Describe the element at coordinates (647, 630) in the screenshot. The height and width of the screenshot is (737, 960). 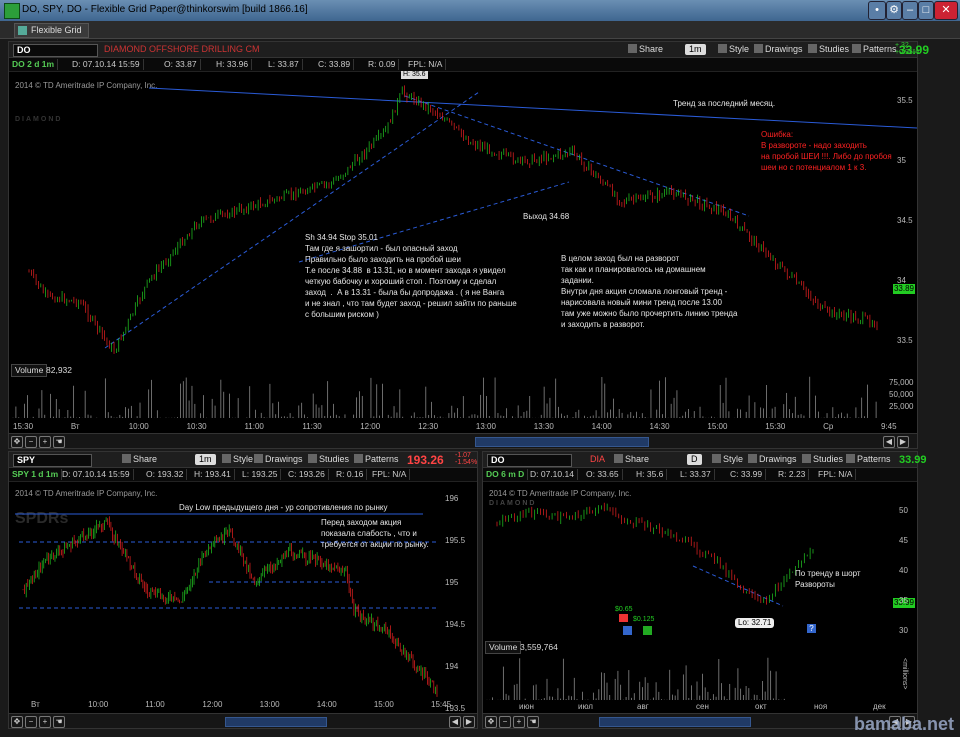
I see `dividend-icon` at that location.